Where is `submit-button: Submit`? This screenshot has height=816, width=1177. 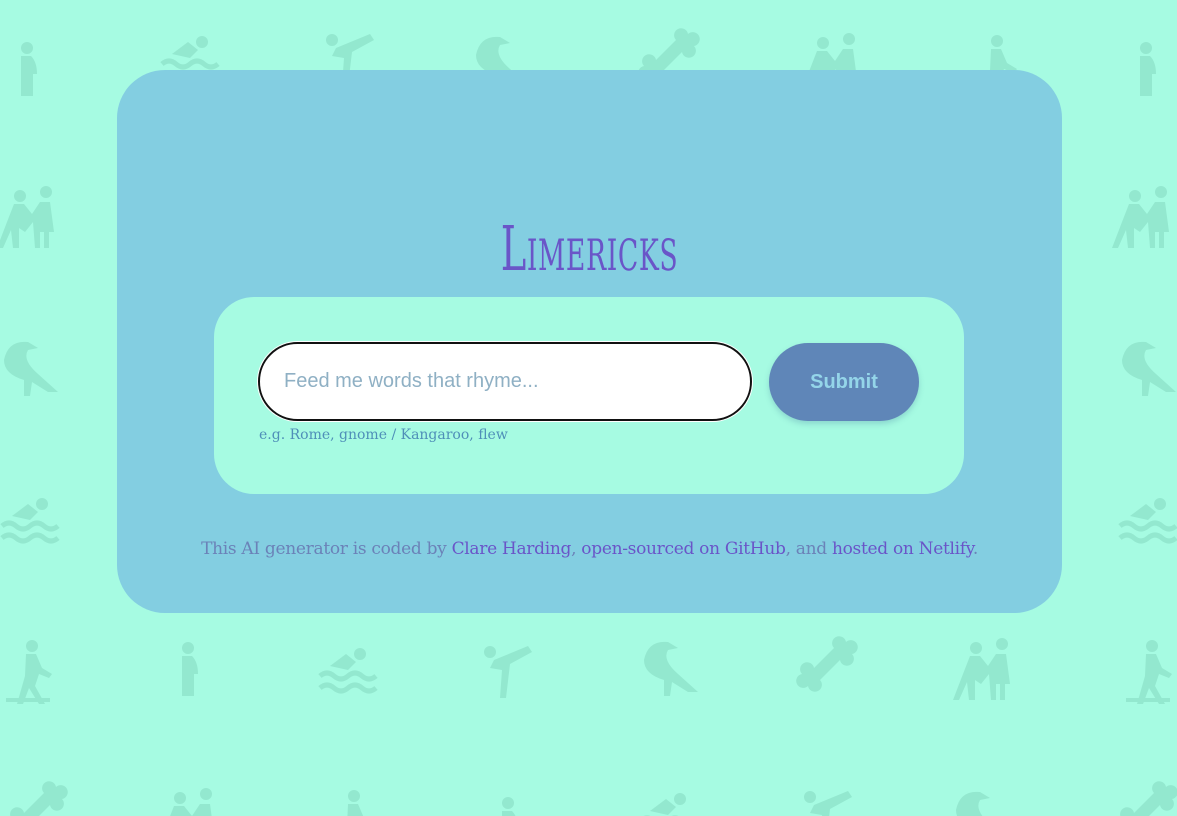 submit-button: Submit is located at coordinates (844, 382).